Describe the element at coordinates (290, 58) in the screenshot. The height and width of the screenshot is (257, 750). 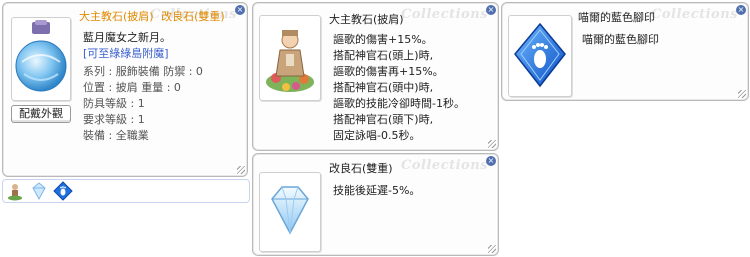
I see `item-image-figure` at that location.